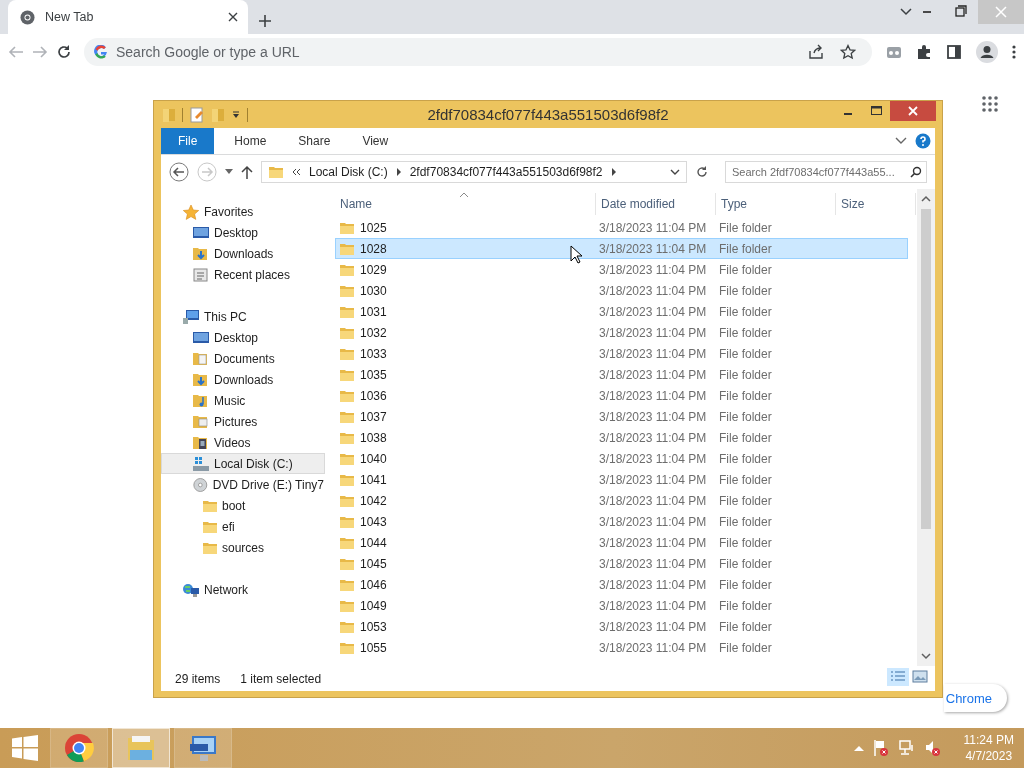 The height and width of the screenshot is (768, 1024). I want to click on file-row: 1055 3/18/2023 11:04 PM File folder, so click(621, 647).